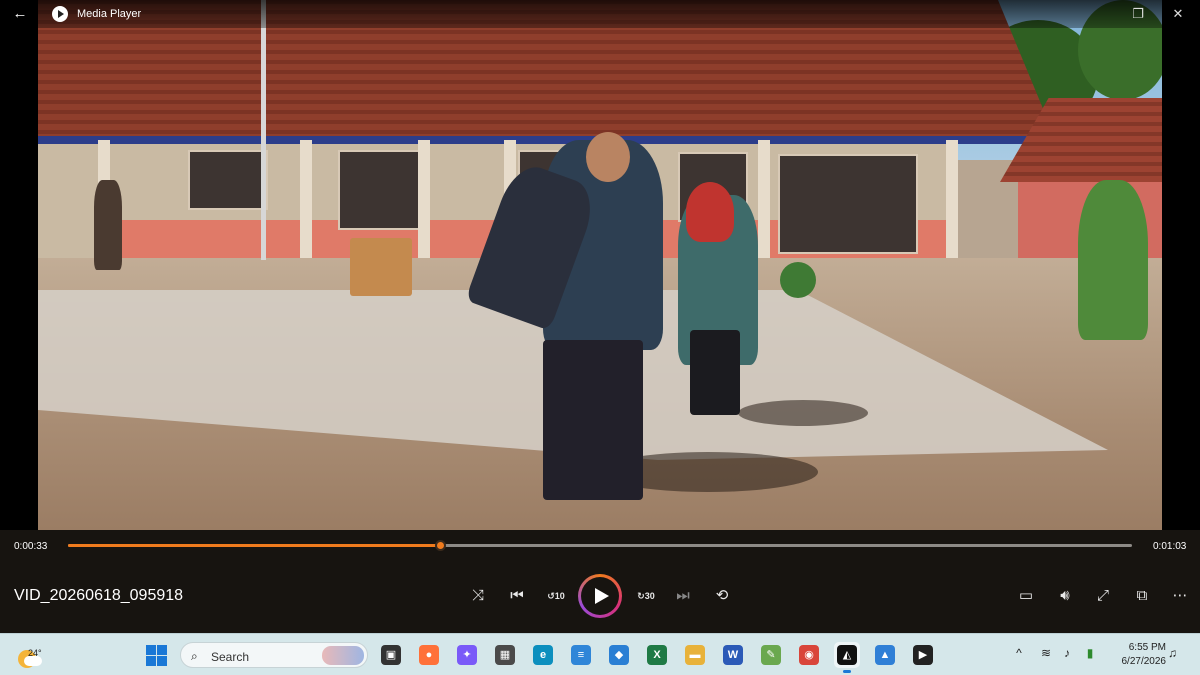 This screenshot has height=675, width=1200. What do you see at coordinates (593, 420) in the screenshot?
I see `video-person-legs` at bounding box center [593, 420].